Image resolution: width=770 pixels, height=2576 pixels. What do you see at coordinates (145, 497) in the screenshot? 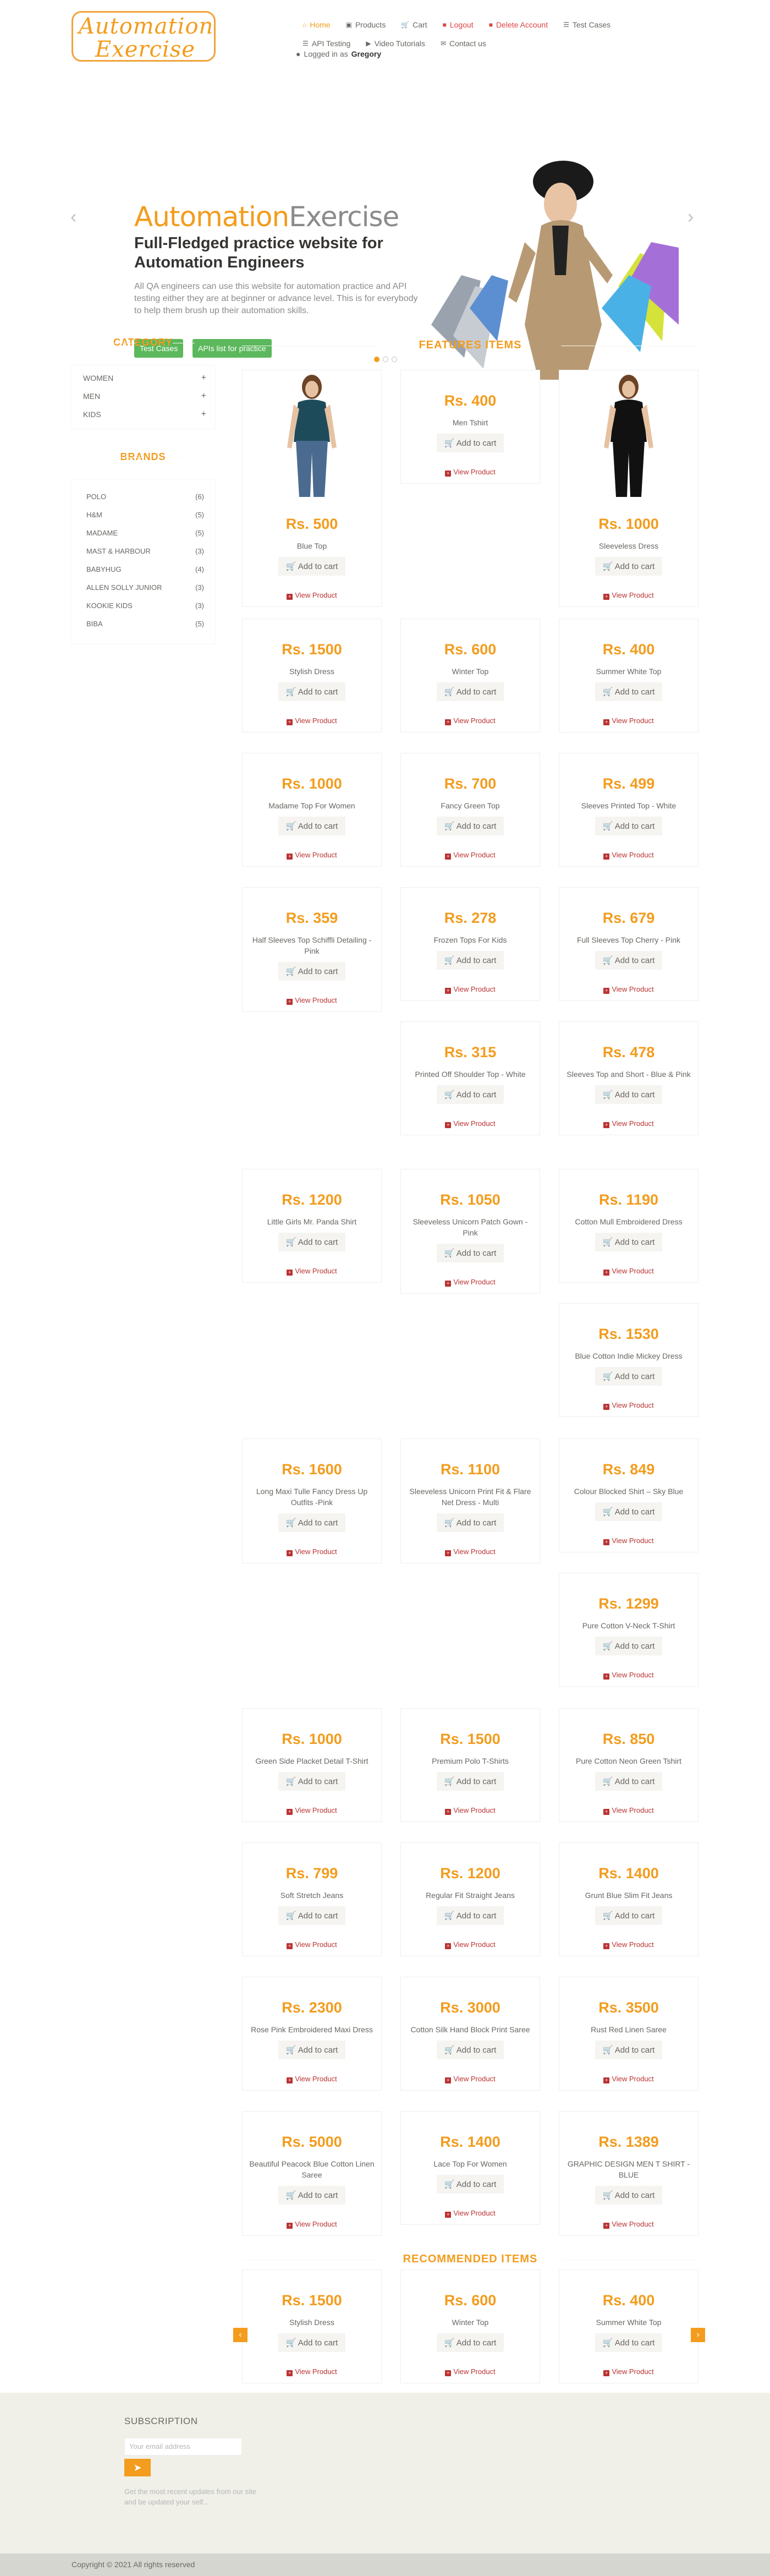
I see `brand-polo: Polo (6)` at bounding box center [145, 497].